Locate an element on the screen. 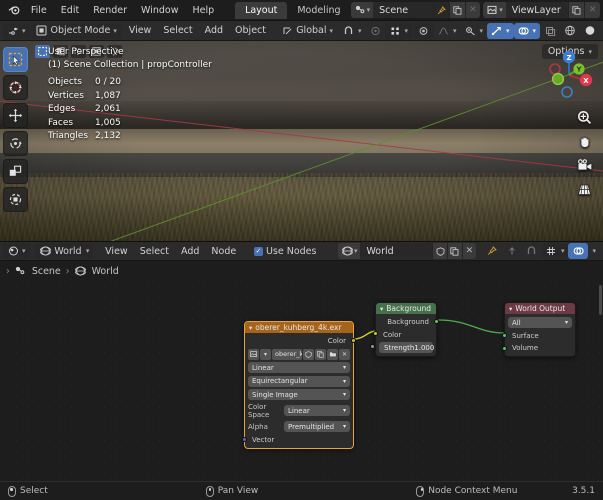  node-input-surface: Surface is located at coordinates (537, 336).